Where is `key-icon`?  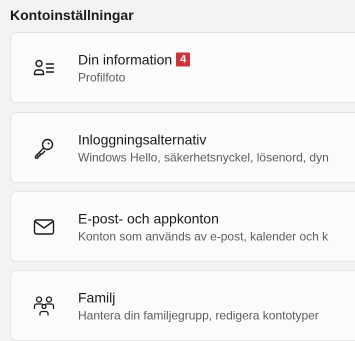 key-icon is located at coordinates (44, 148).